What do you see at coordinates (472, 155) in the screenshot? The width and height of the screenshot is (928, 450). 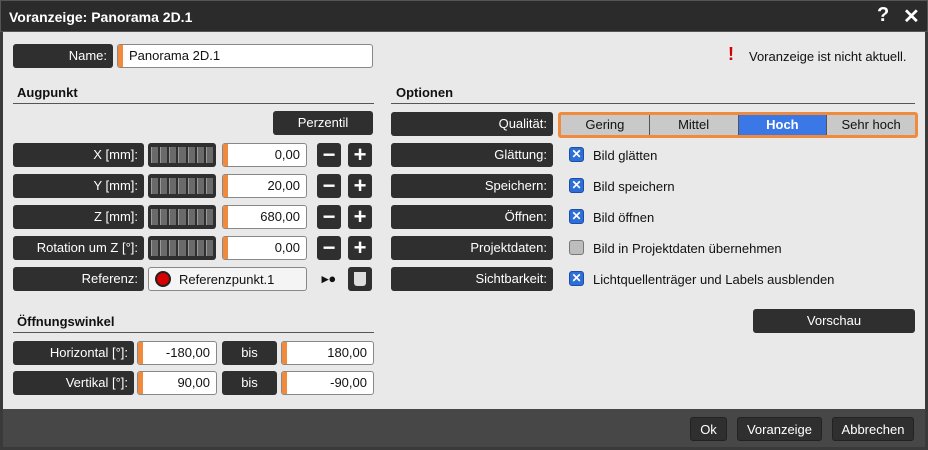 I see `glaettung-label: Glättung:` at bounding box center [472, 155].